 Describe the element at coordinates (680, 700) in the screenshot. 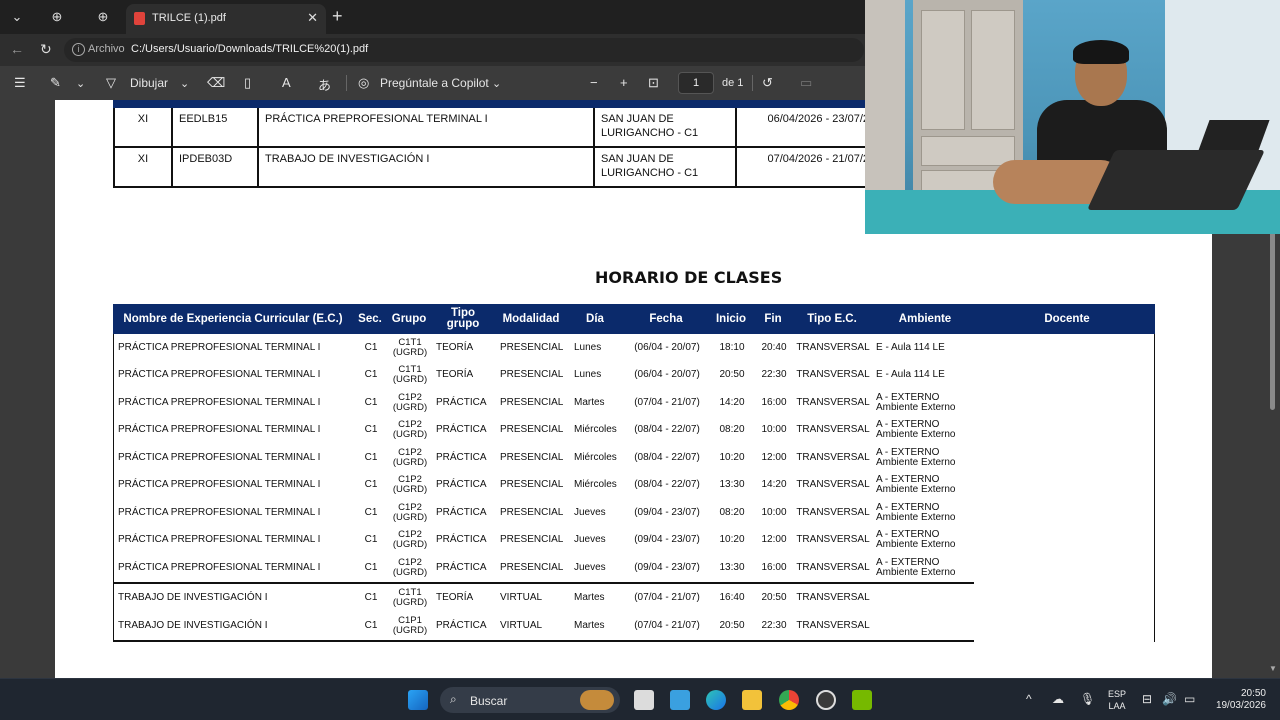

I see `store-icon` at that location.